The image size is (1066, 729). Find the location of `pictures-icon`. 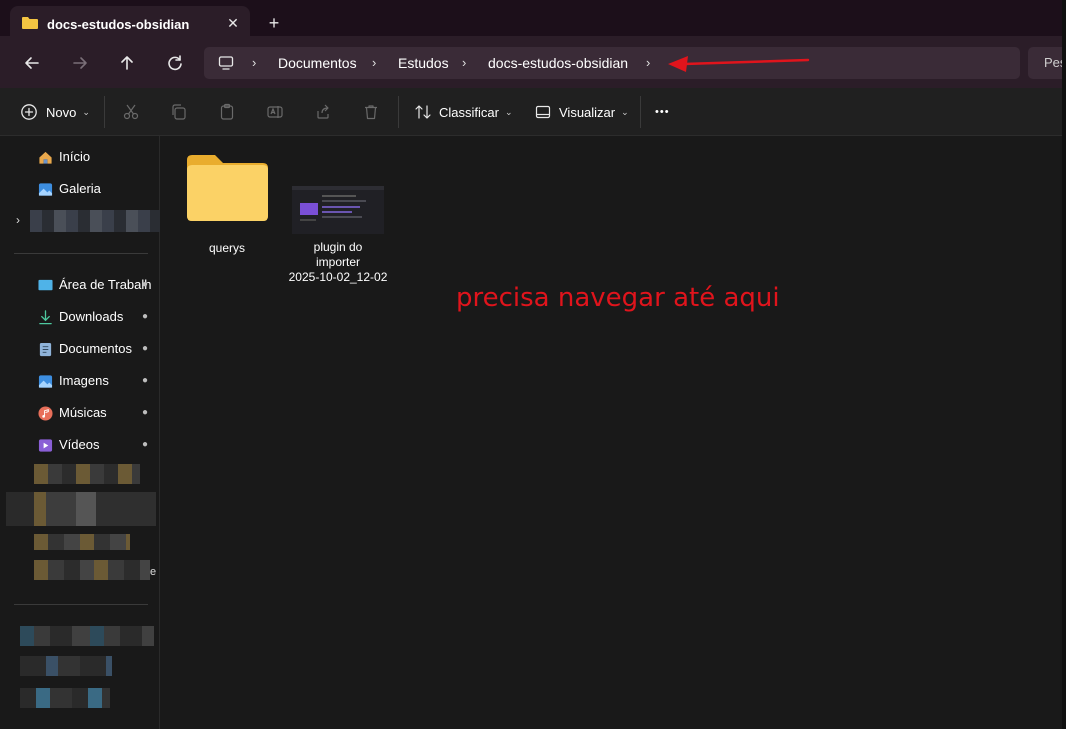

pictures-icon is located at coordinates (45, 381).